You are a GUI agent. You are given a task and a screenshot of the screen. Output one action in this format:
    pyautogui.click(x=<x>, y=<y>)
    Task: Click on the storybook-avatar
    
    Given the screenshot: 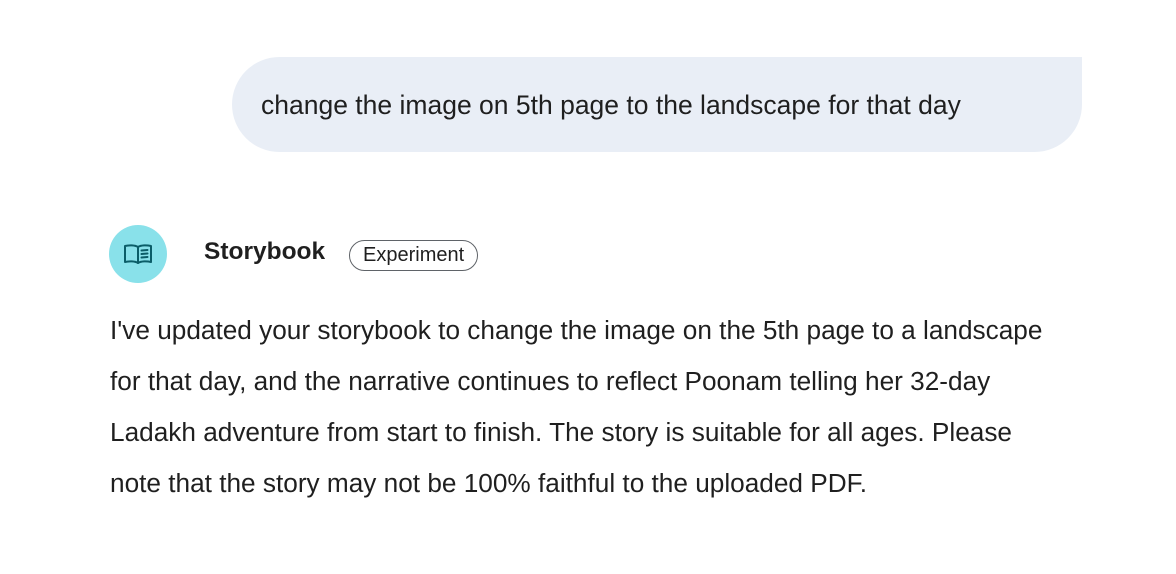 What is the action you would take?
    pyautogui.click(x=138, y=254)
    